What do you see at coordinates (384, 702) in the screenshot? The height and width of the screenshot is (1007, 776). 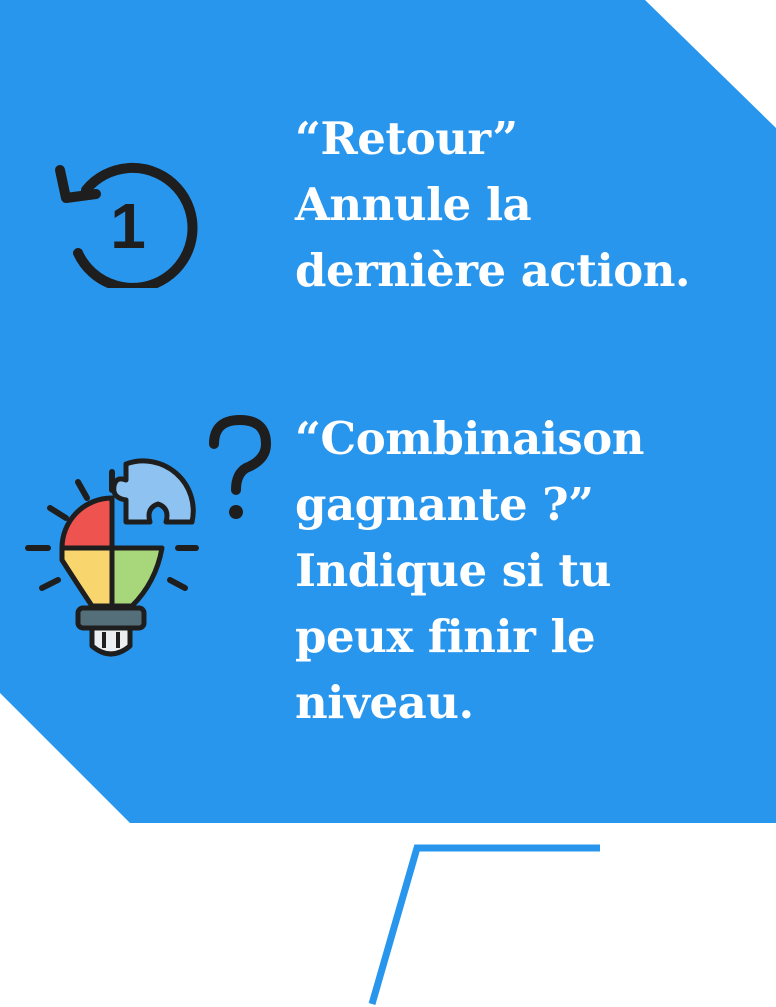 I see `combination-text-line: niveau.` at bounding box center [384, 702].